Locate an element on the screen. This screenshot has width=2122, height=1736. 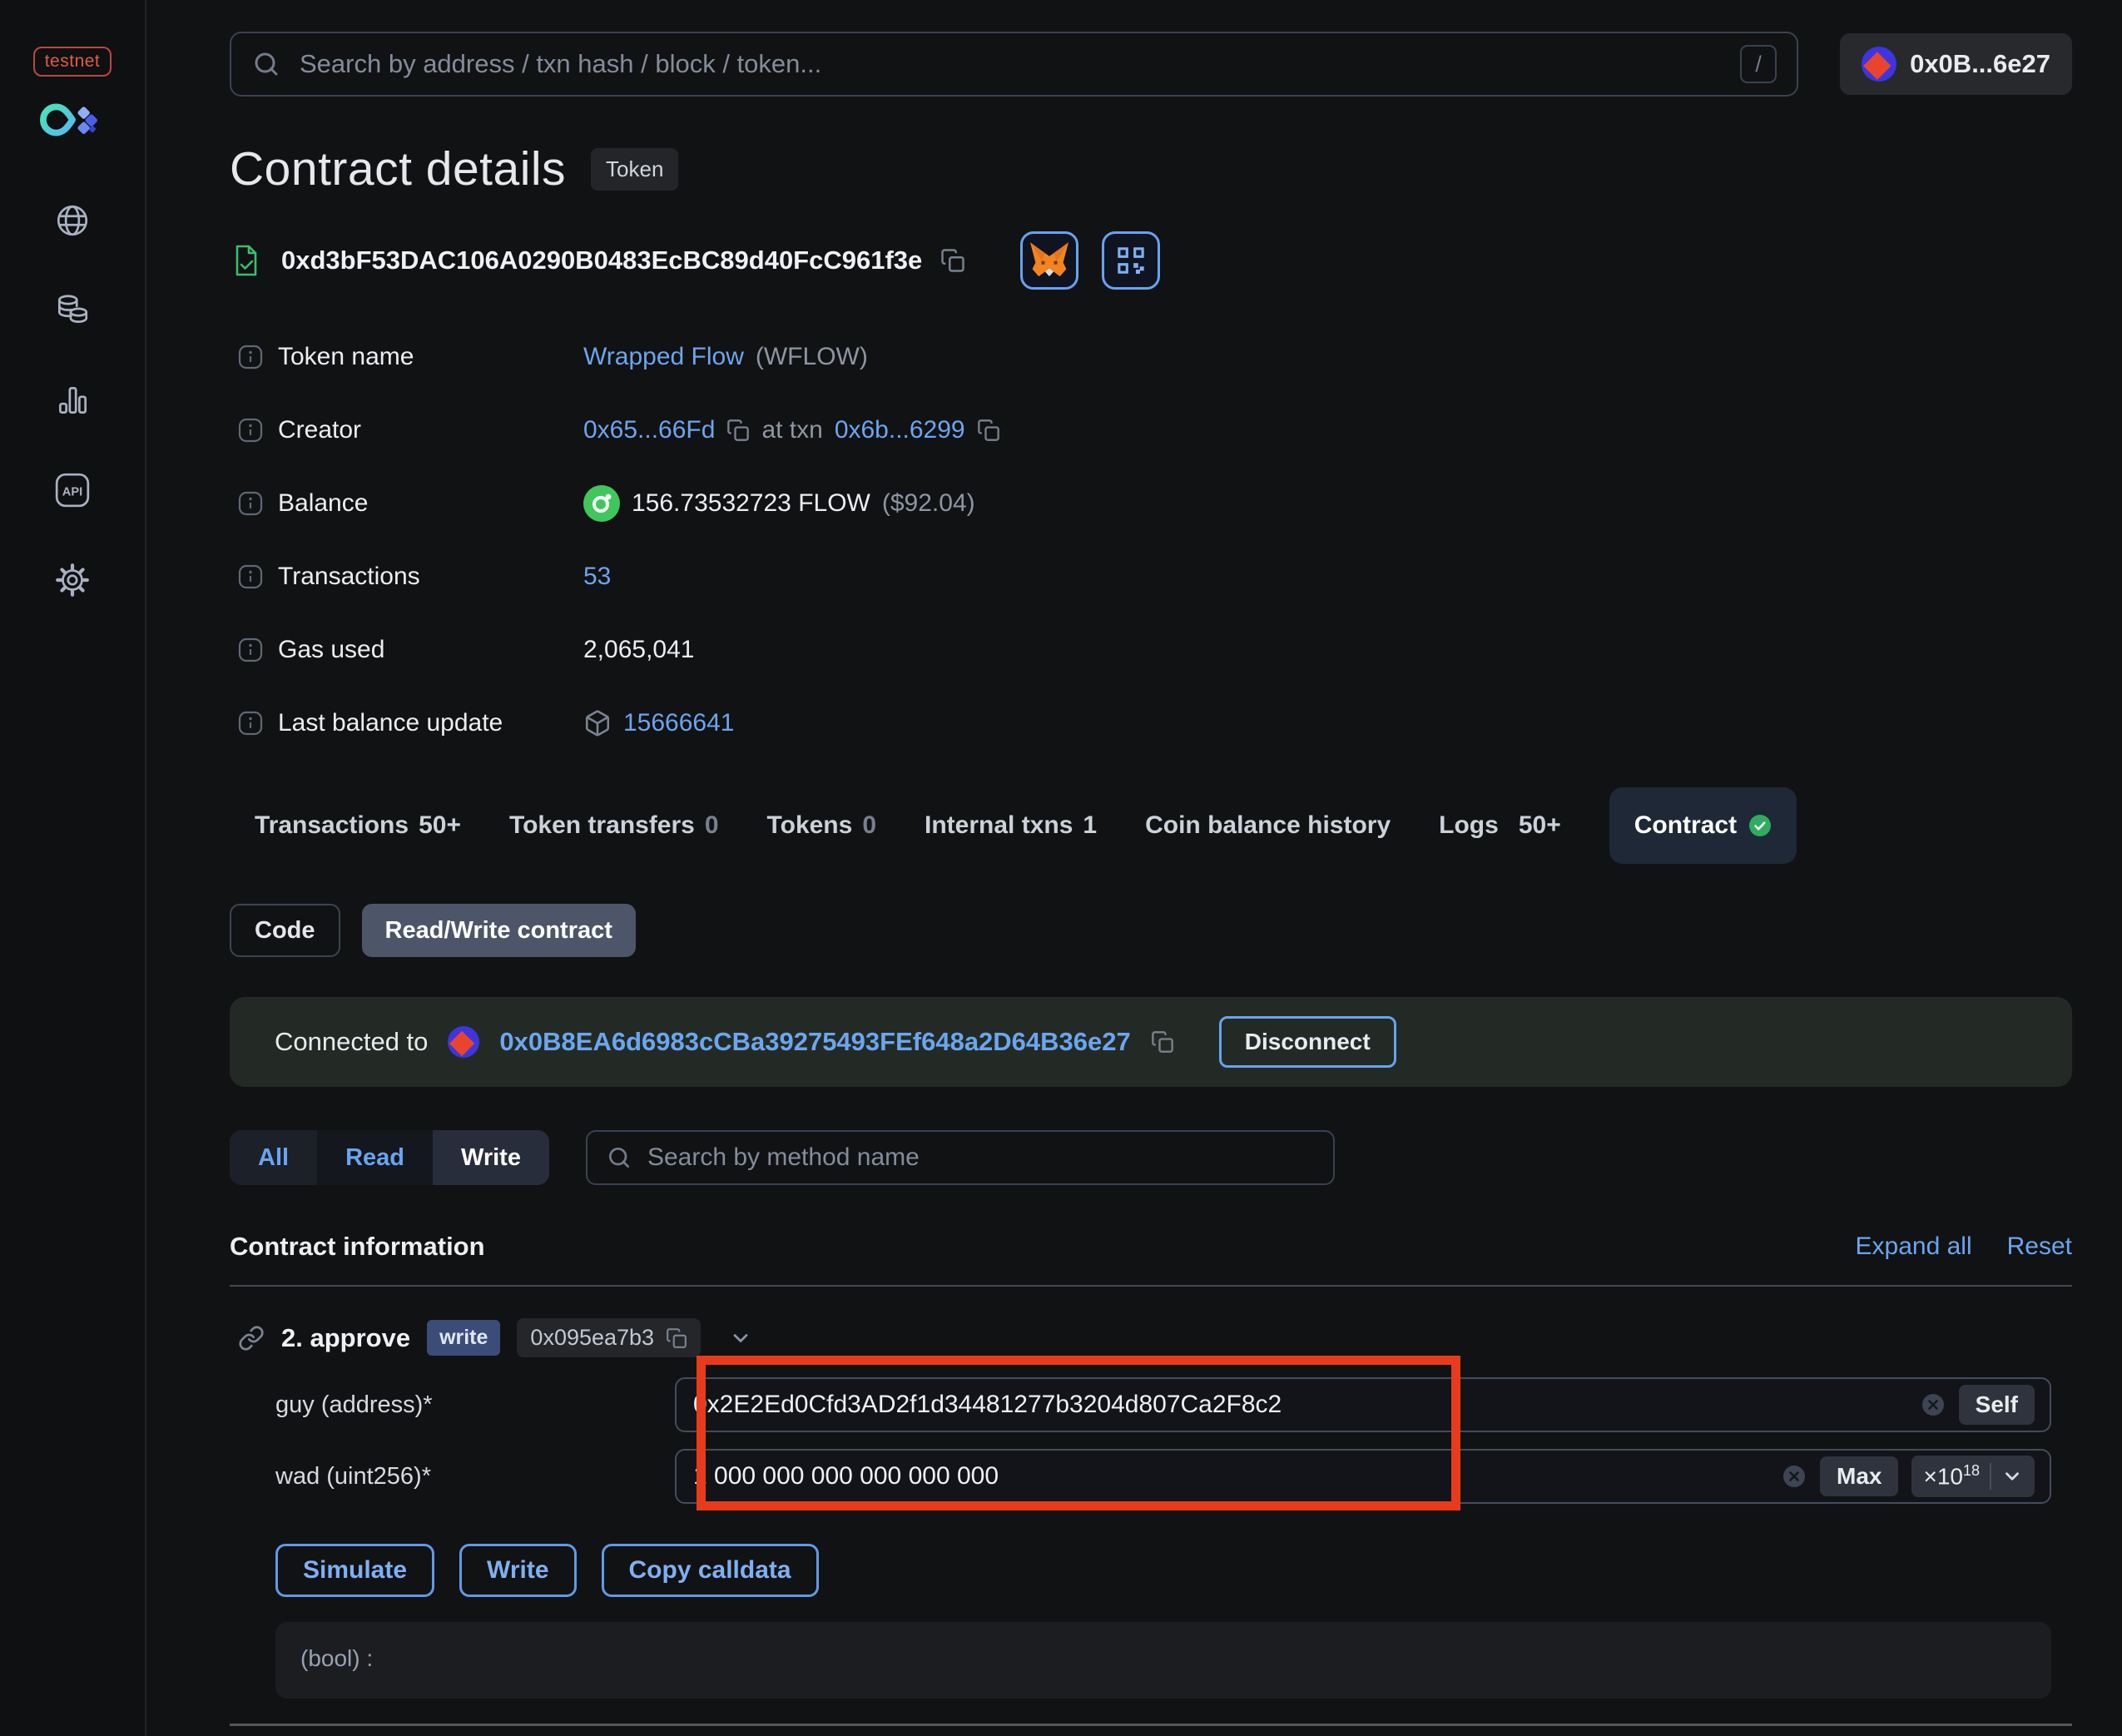
write-button: Write is located at coordinates (518, 1570).